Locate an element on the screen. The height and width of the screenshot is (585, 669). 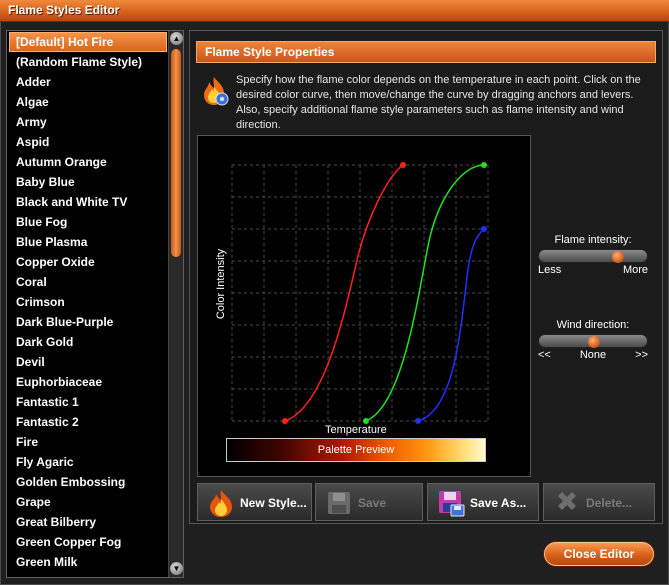
x-axis-label: Temperature is located at coordinates (356, 430).